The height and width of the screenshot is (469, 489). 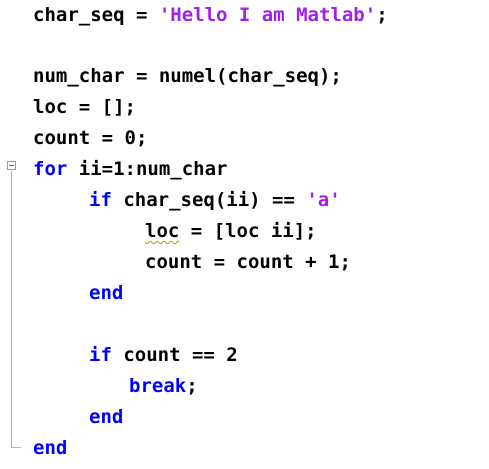 I want to click on code-line-3: loc = [];, so click(x=84, y=107).